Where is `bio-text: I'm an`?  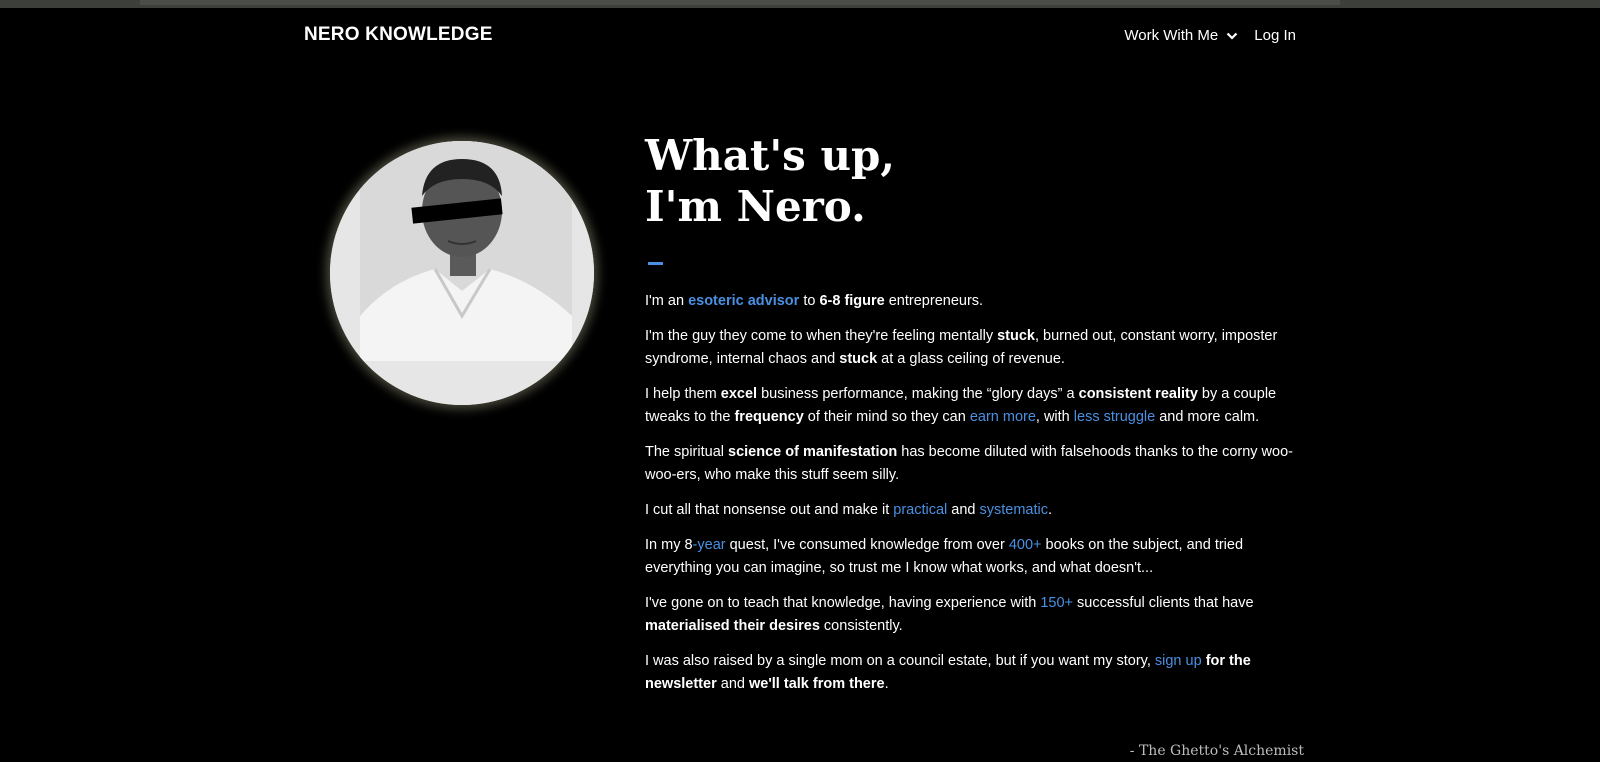
bio-text: I'm an is located at coordinates (667, 301).